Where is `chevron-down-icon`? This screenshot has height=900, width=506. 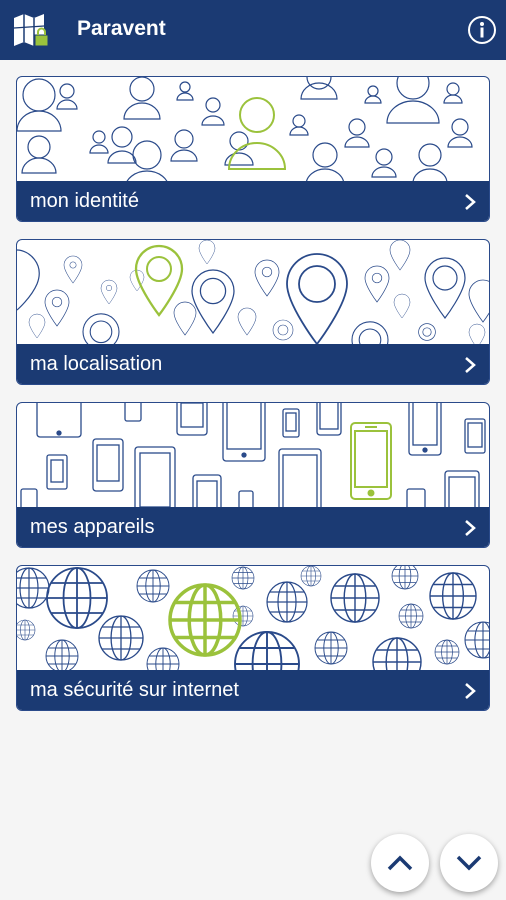
chevron-down-icon is located at coordinates (469, 863).